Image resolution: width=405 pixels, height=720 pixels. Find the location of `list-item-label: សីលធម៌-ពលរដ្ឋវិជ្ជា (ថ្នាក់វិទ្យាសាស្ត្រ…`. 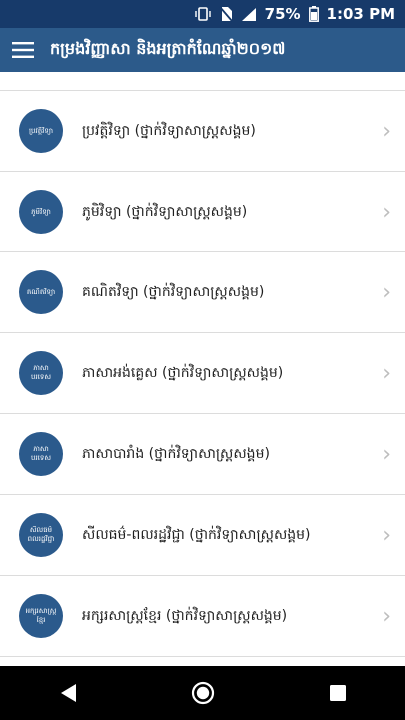

list-item-label: សីលធម៌-ពលរដ្ឋវិជ្ជា (ថ្នាក់វិទ្យាសាស្ត្រ… is located at coordinates (196, 534).